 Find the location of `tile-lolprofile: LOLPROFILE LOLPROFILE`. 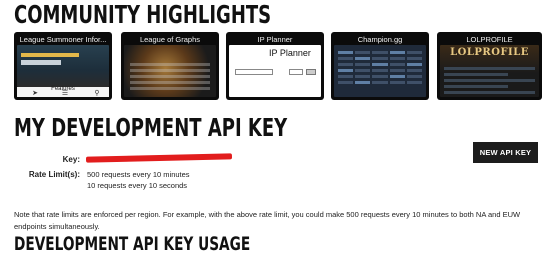

tile-lolprofile: LOLPROFILE LOLPROFILE is located at coordinates (489, 66).